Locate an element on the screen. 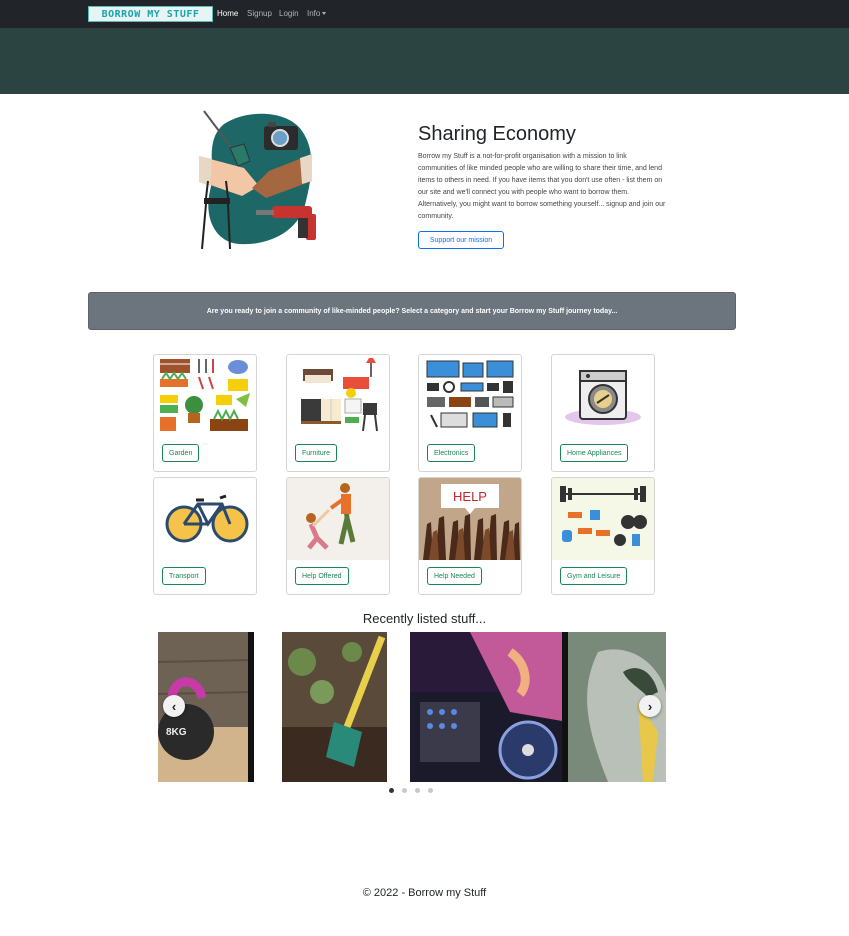 Image resolution: width=849 pixels, height=936 pixels. navbar: BORROW MY STUFF Home Signup Login Info is located at coordinates (424, 14).